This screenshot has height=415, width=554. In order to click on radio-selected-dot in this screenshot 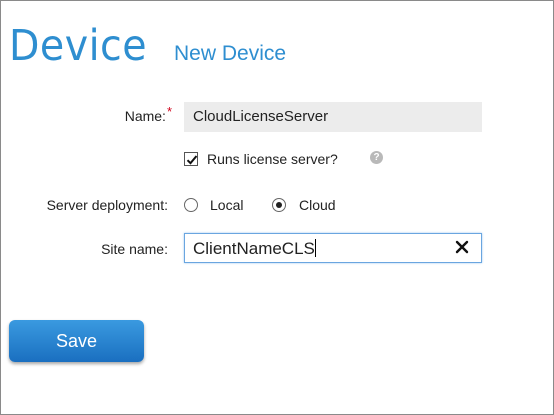, I will do `click(279, 205)`.